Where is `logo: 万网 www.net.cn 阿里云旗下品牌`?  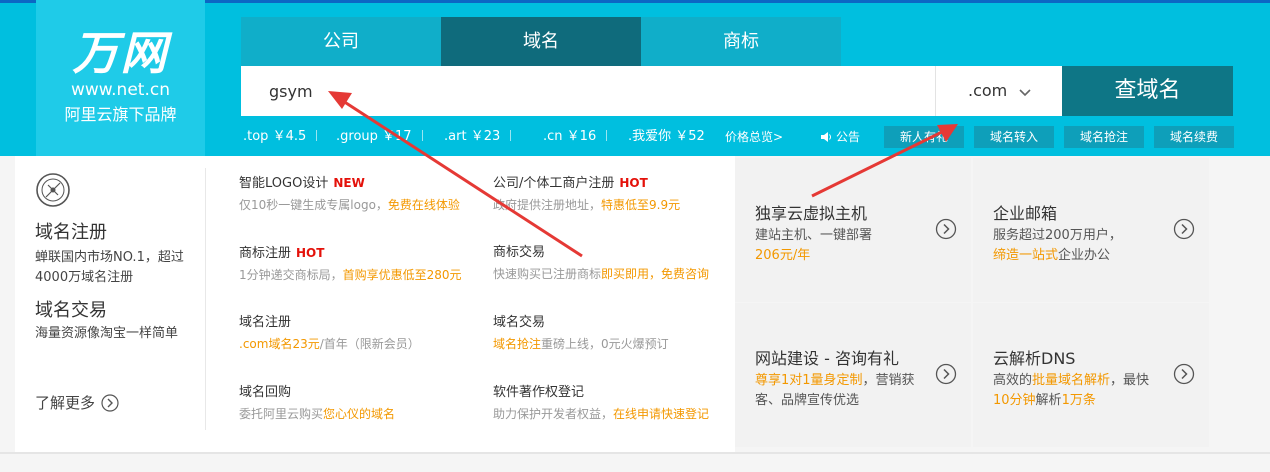 logo: 万网 www.net.cn 阿里云旗下品牌 is located at coordinates (120, 78).